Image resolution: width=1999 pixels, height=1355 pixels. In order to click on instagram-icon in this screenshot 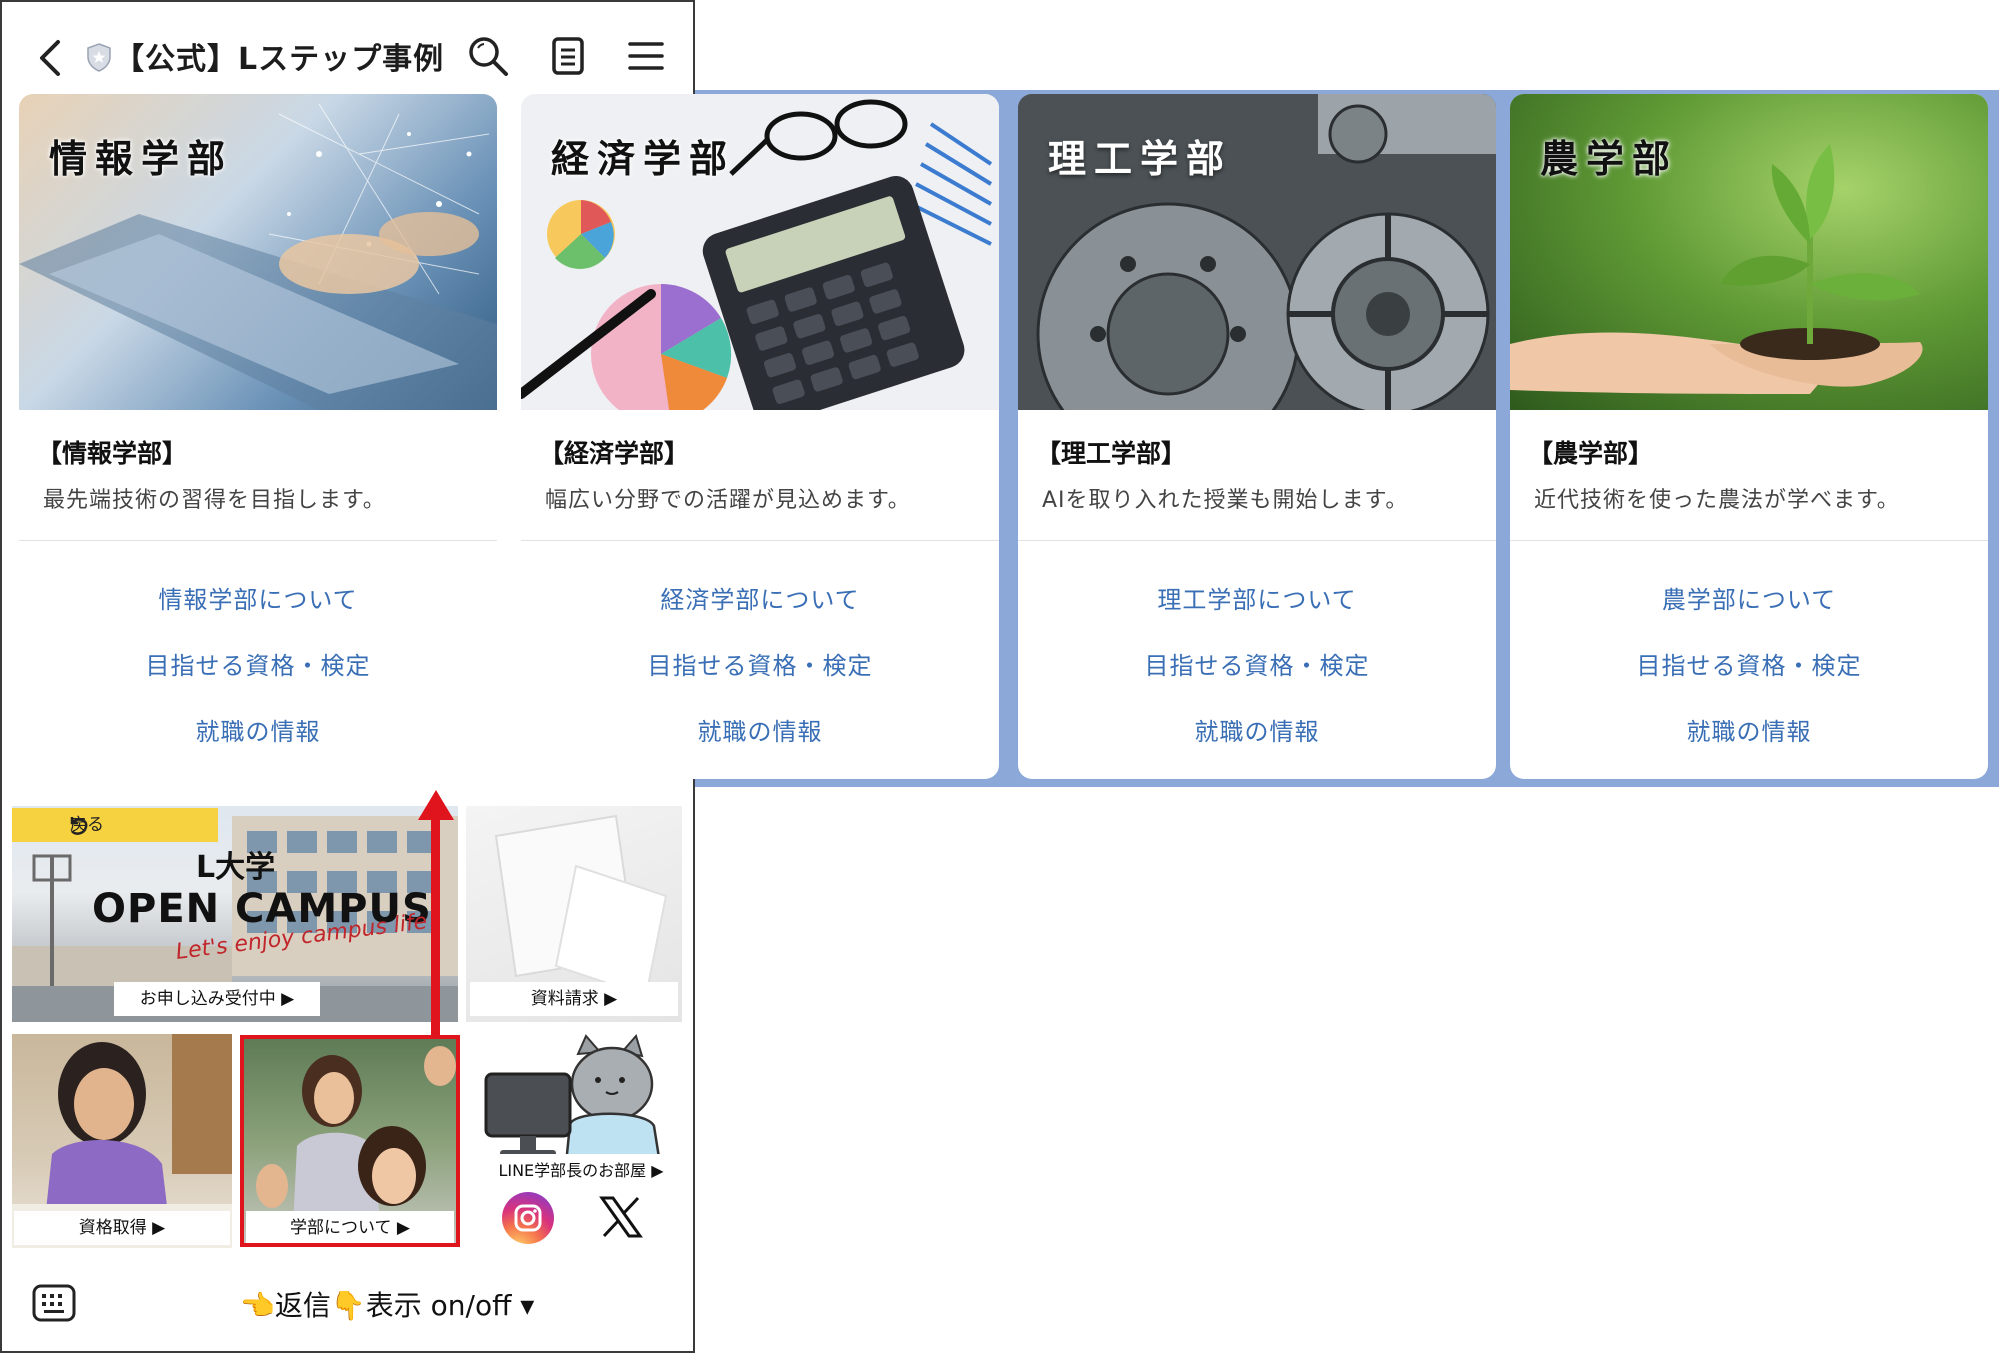, I will do `click(528, 1218)`.